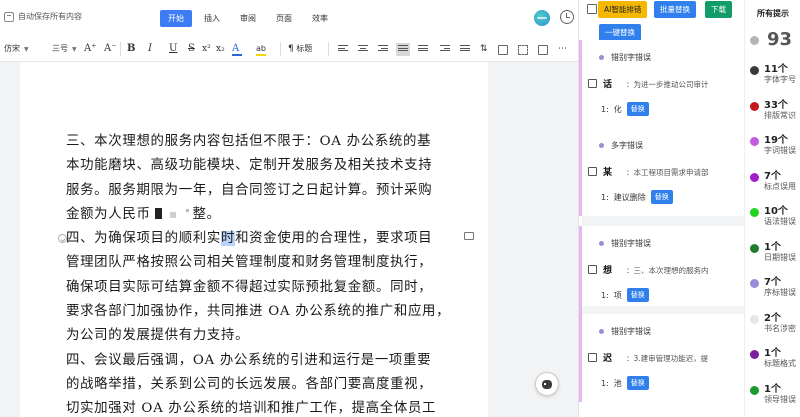 The image size is (800, 417). What do you see at coordinates (43, 16) in the screenshot?
I see `autosave-status: 自动保存所有内容` at bounding box center [43, 16].